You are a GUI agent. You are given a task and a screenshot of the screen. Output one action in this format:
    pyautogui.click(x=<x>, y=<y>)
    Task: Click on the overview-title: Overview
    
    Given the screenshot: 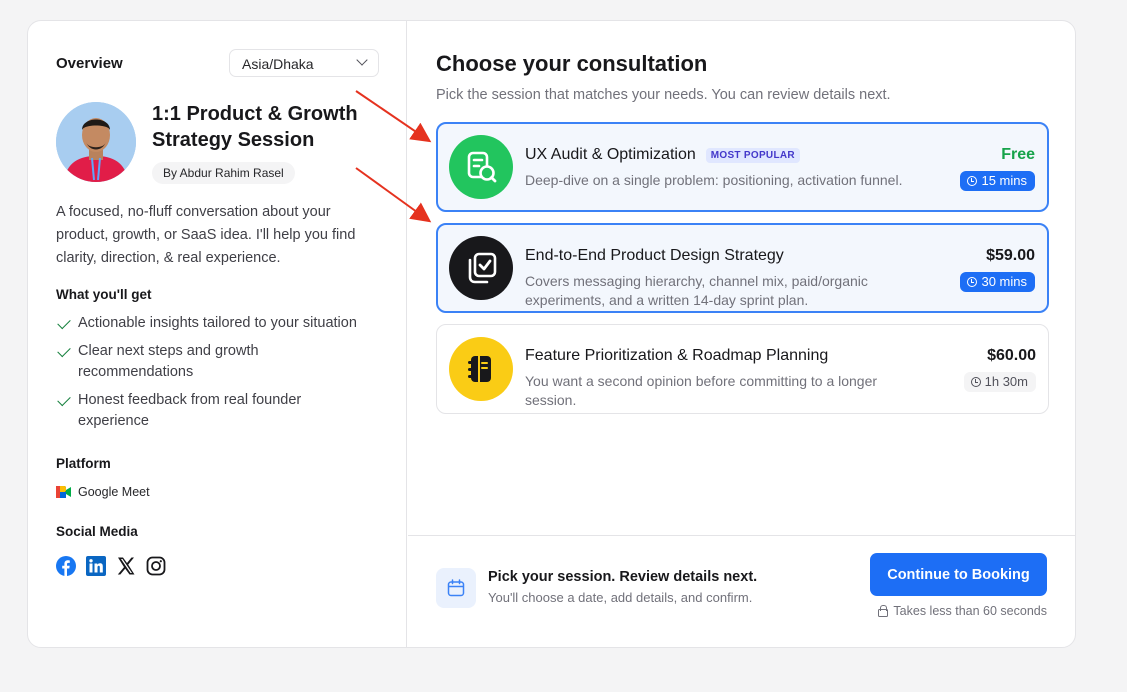 What is the action you would take?
    pyautogui.click(x=89, y=63)
    